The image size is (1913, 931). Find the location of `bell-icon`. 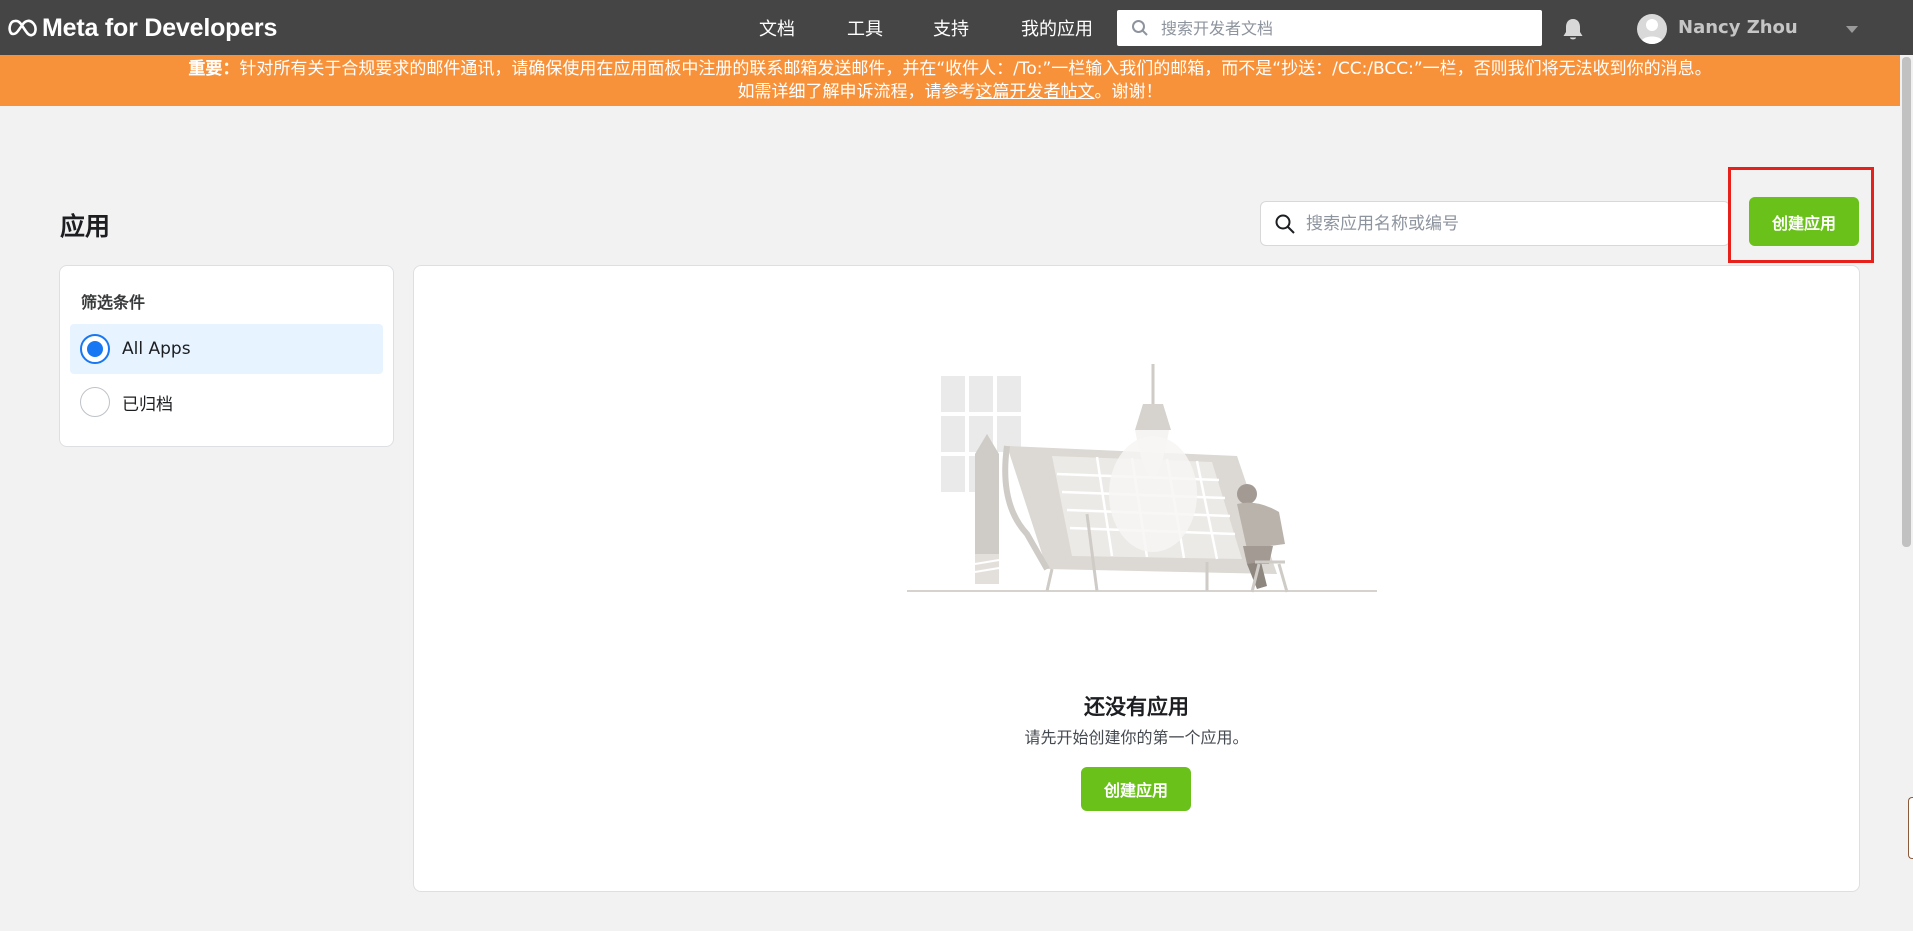

bell-icon is located at coordinates (1573, 29).